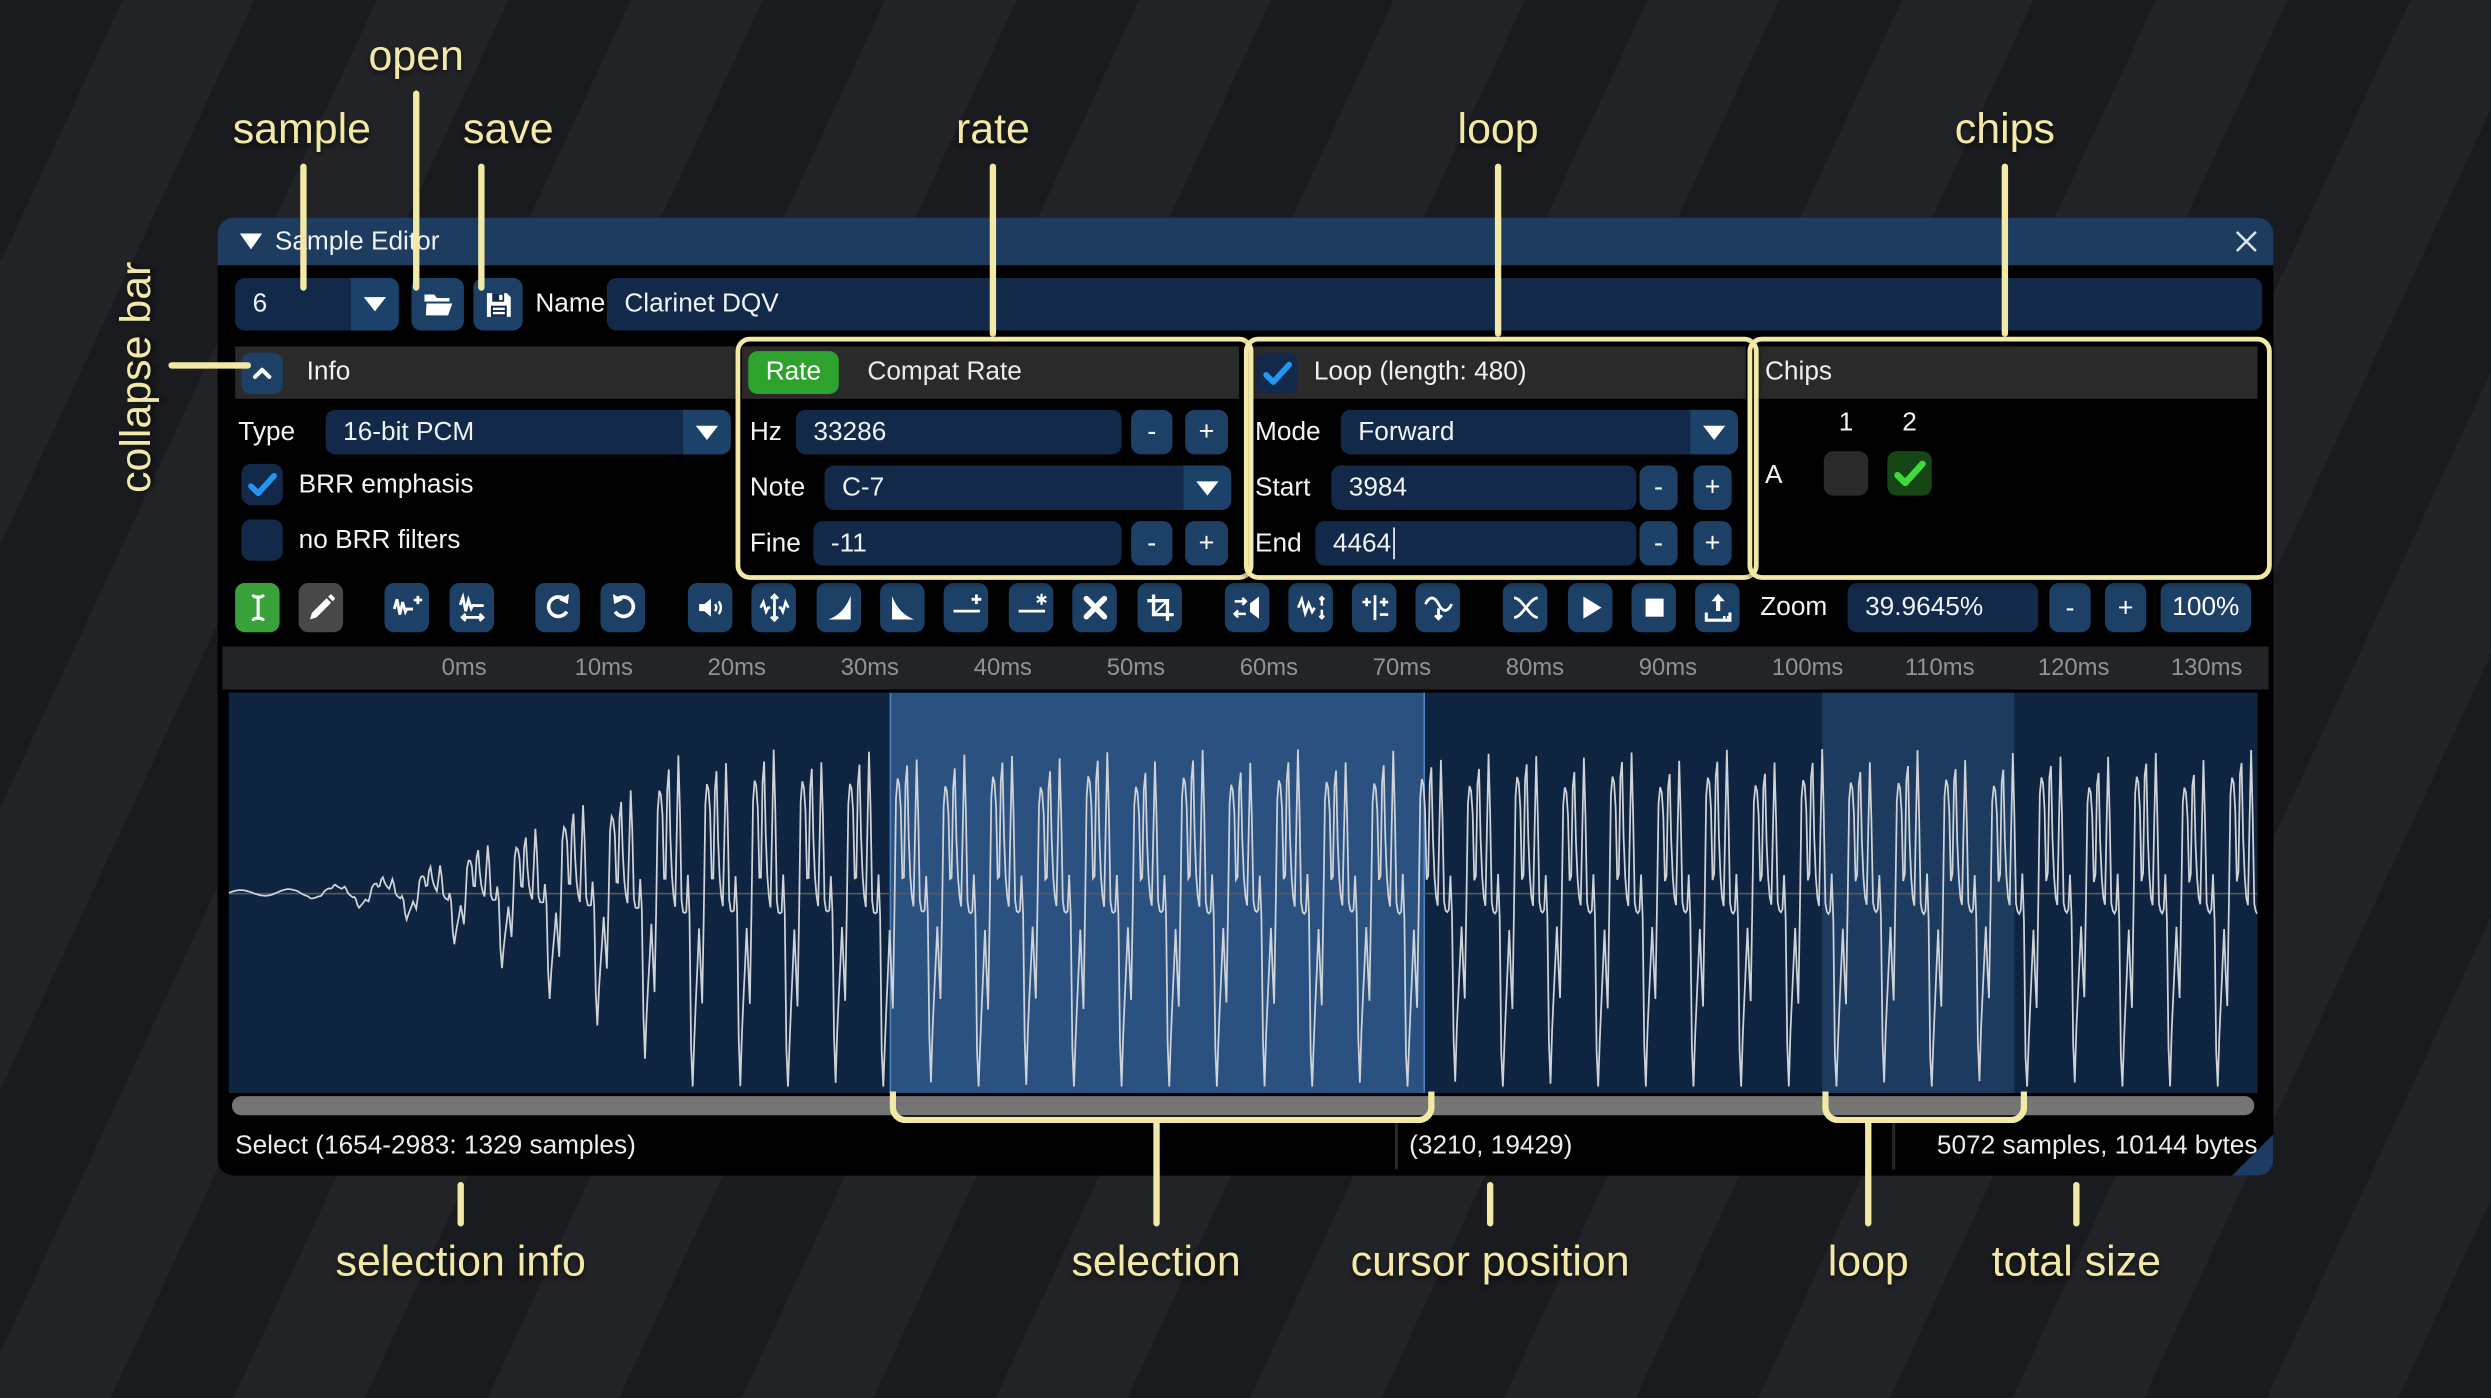 The width and height of the screenshot is (2491, 1398). Describe the element at coordinates (1374, 608) in the screenshot. I see `signed-unsigned-button` at that location.